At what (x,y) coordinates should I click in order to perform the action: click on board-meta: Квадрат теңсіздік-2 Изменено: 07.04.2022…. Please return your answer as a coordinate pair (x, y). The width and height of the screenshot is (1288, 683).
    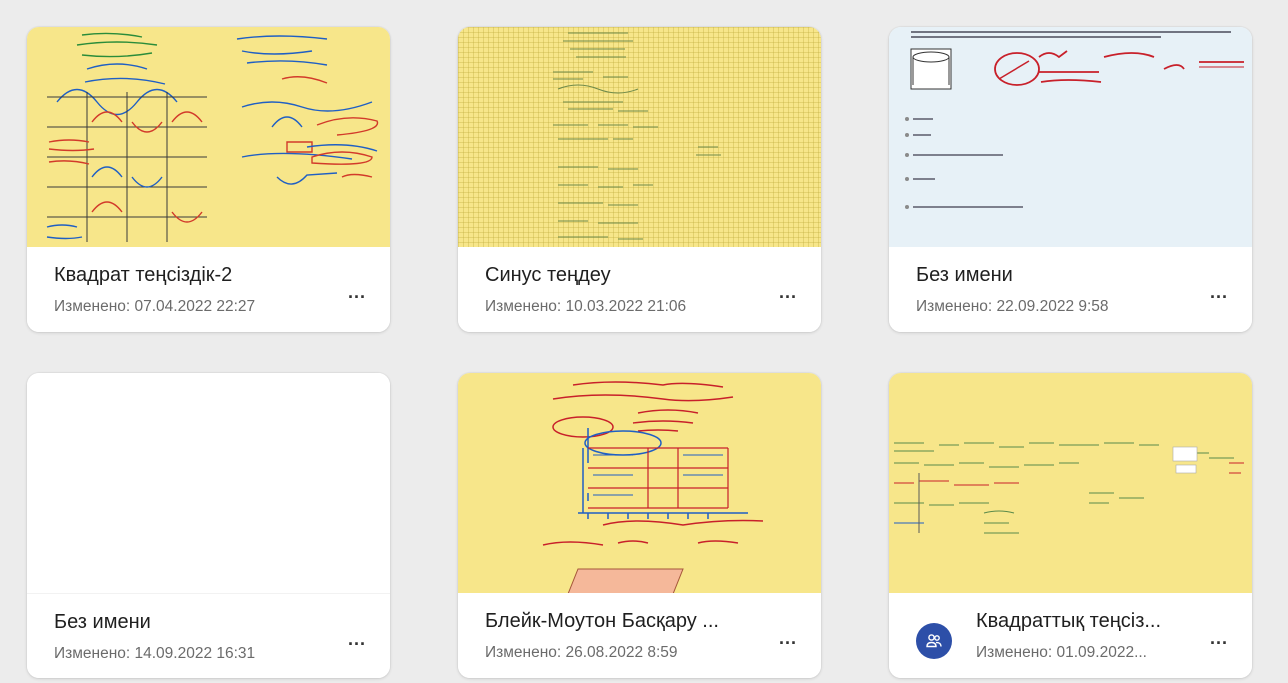
    Looking at the image, I should click on (208, 289).